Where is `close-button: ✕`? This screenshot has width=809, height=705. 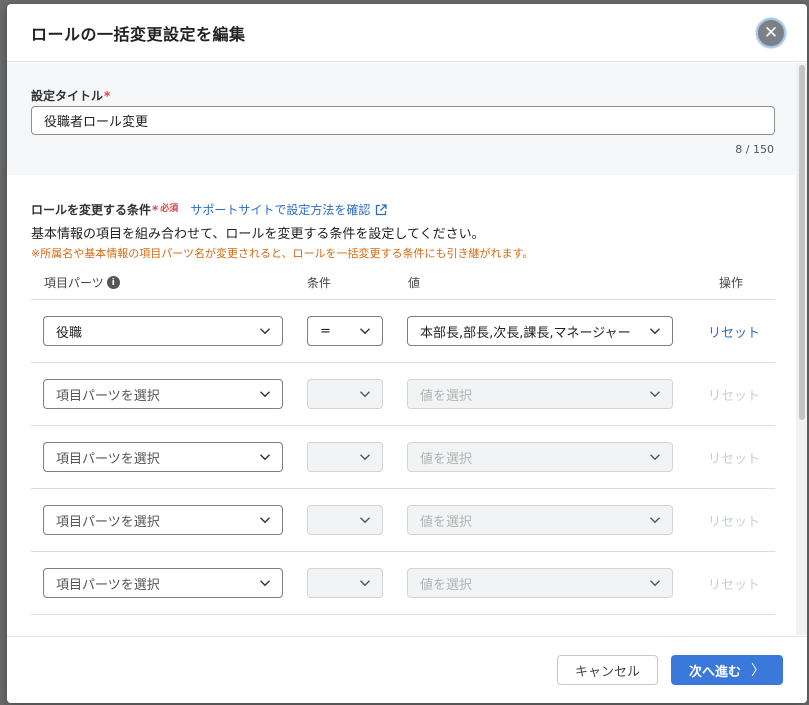
close-button: ✕ is located at coordinates (771, 33).